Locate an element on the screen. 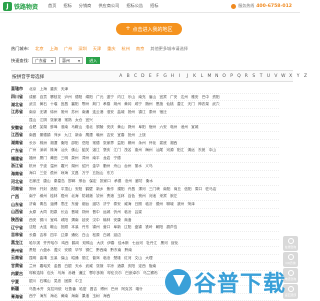 The image size is (320, 301). nav-item-bidding: 招标 is located at coordinates (67, 6).